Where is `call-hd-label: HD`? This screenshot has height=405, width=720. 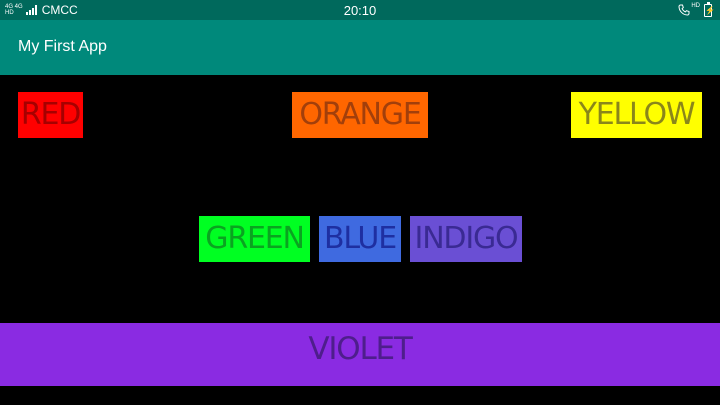
call-hd-label: HD is located at coordinates (695, 6).